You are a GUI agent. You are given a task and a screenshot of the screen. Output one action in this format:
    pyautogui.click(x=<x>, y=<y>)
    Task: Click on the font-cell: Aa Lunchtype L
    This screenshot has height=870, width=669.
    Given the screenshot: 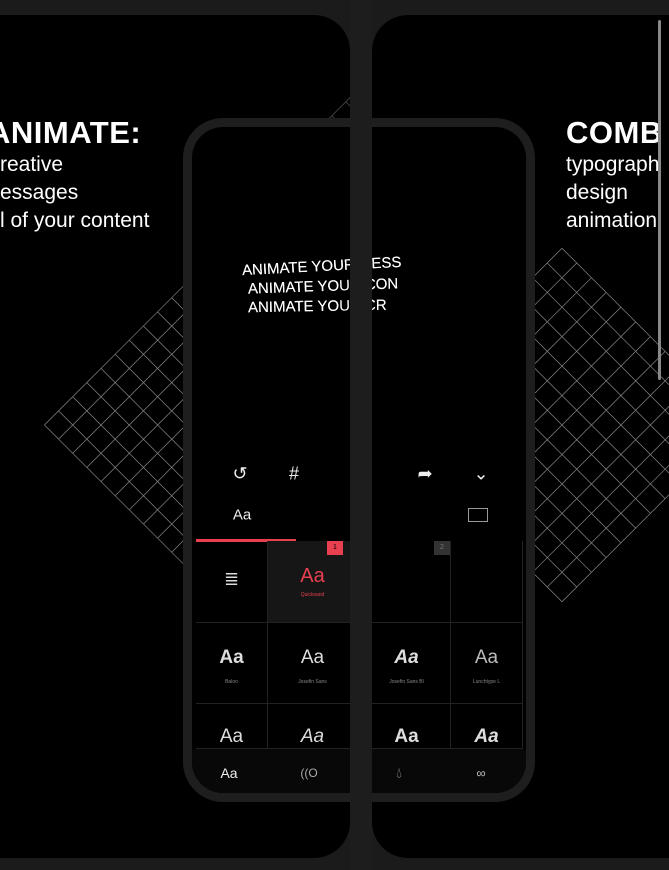 What is the action you would take?
    pyautogui.click(x=487, y=663)
    